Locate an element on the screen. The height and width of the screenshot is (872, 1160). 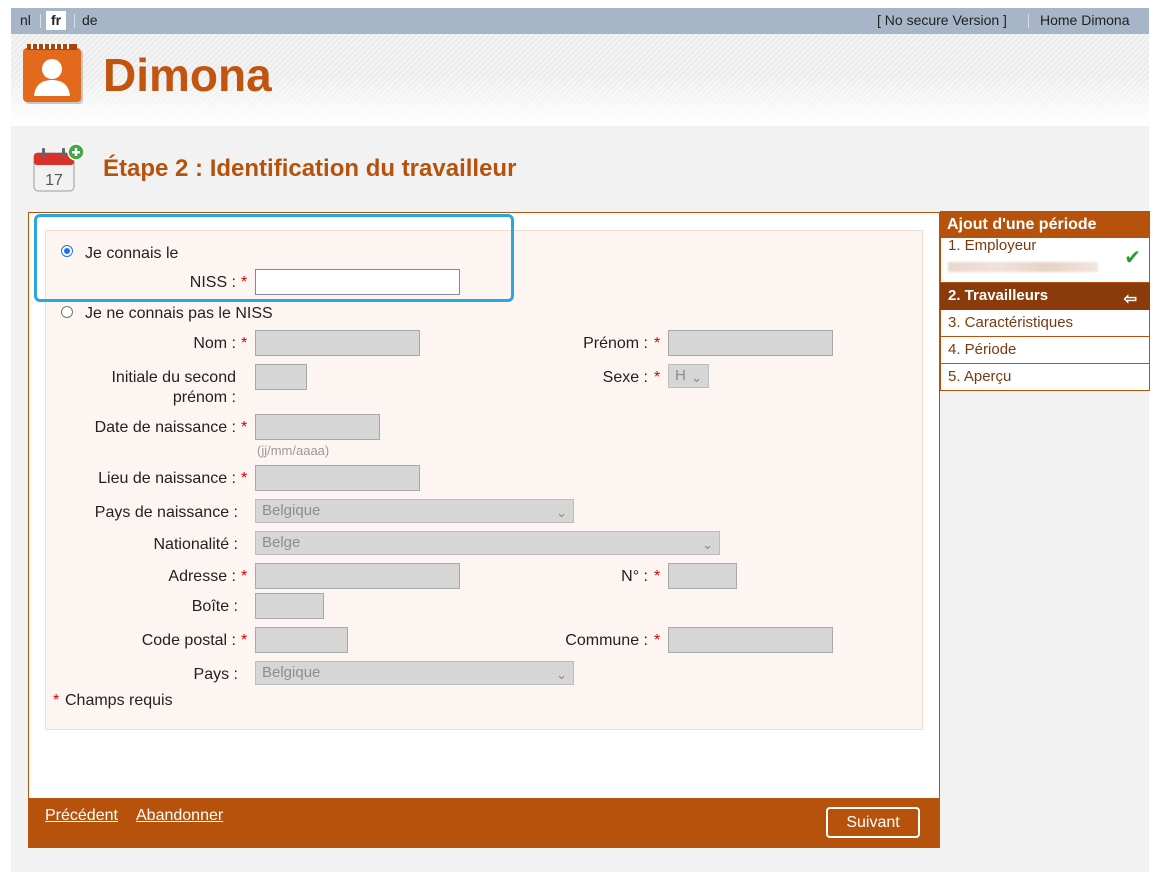
nationality-value: Belge is located at coordinates (281, 542).